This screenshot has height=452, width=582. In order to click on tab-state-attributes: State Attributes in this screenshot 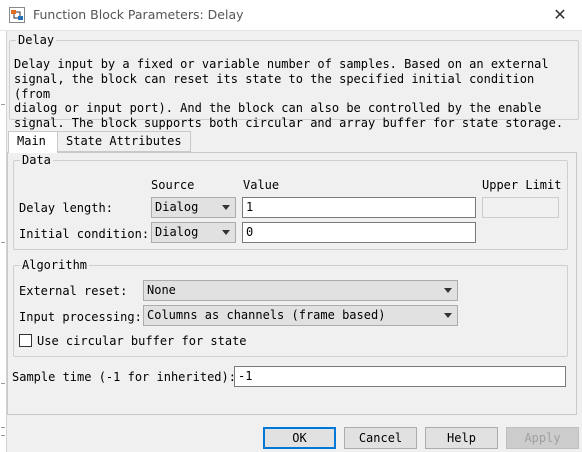, I will do `click(124, 141)`.